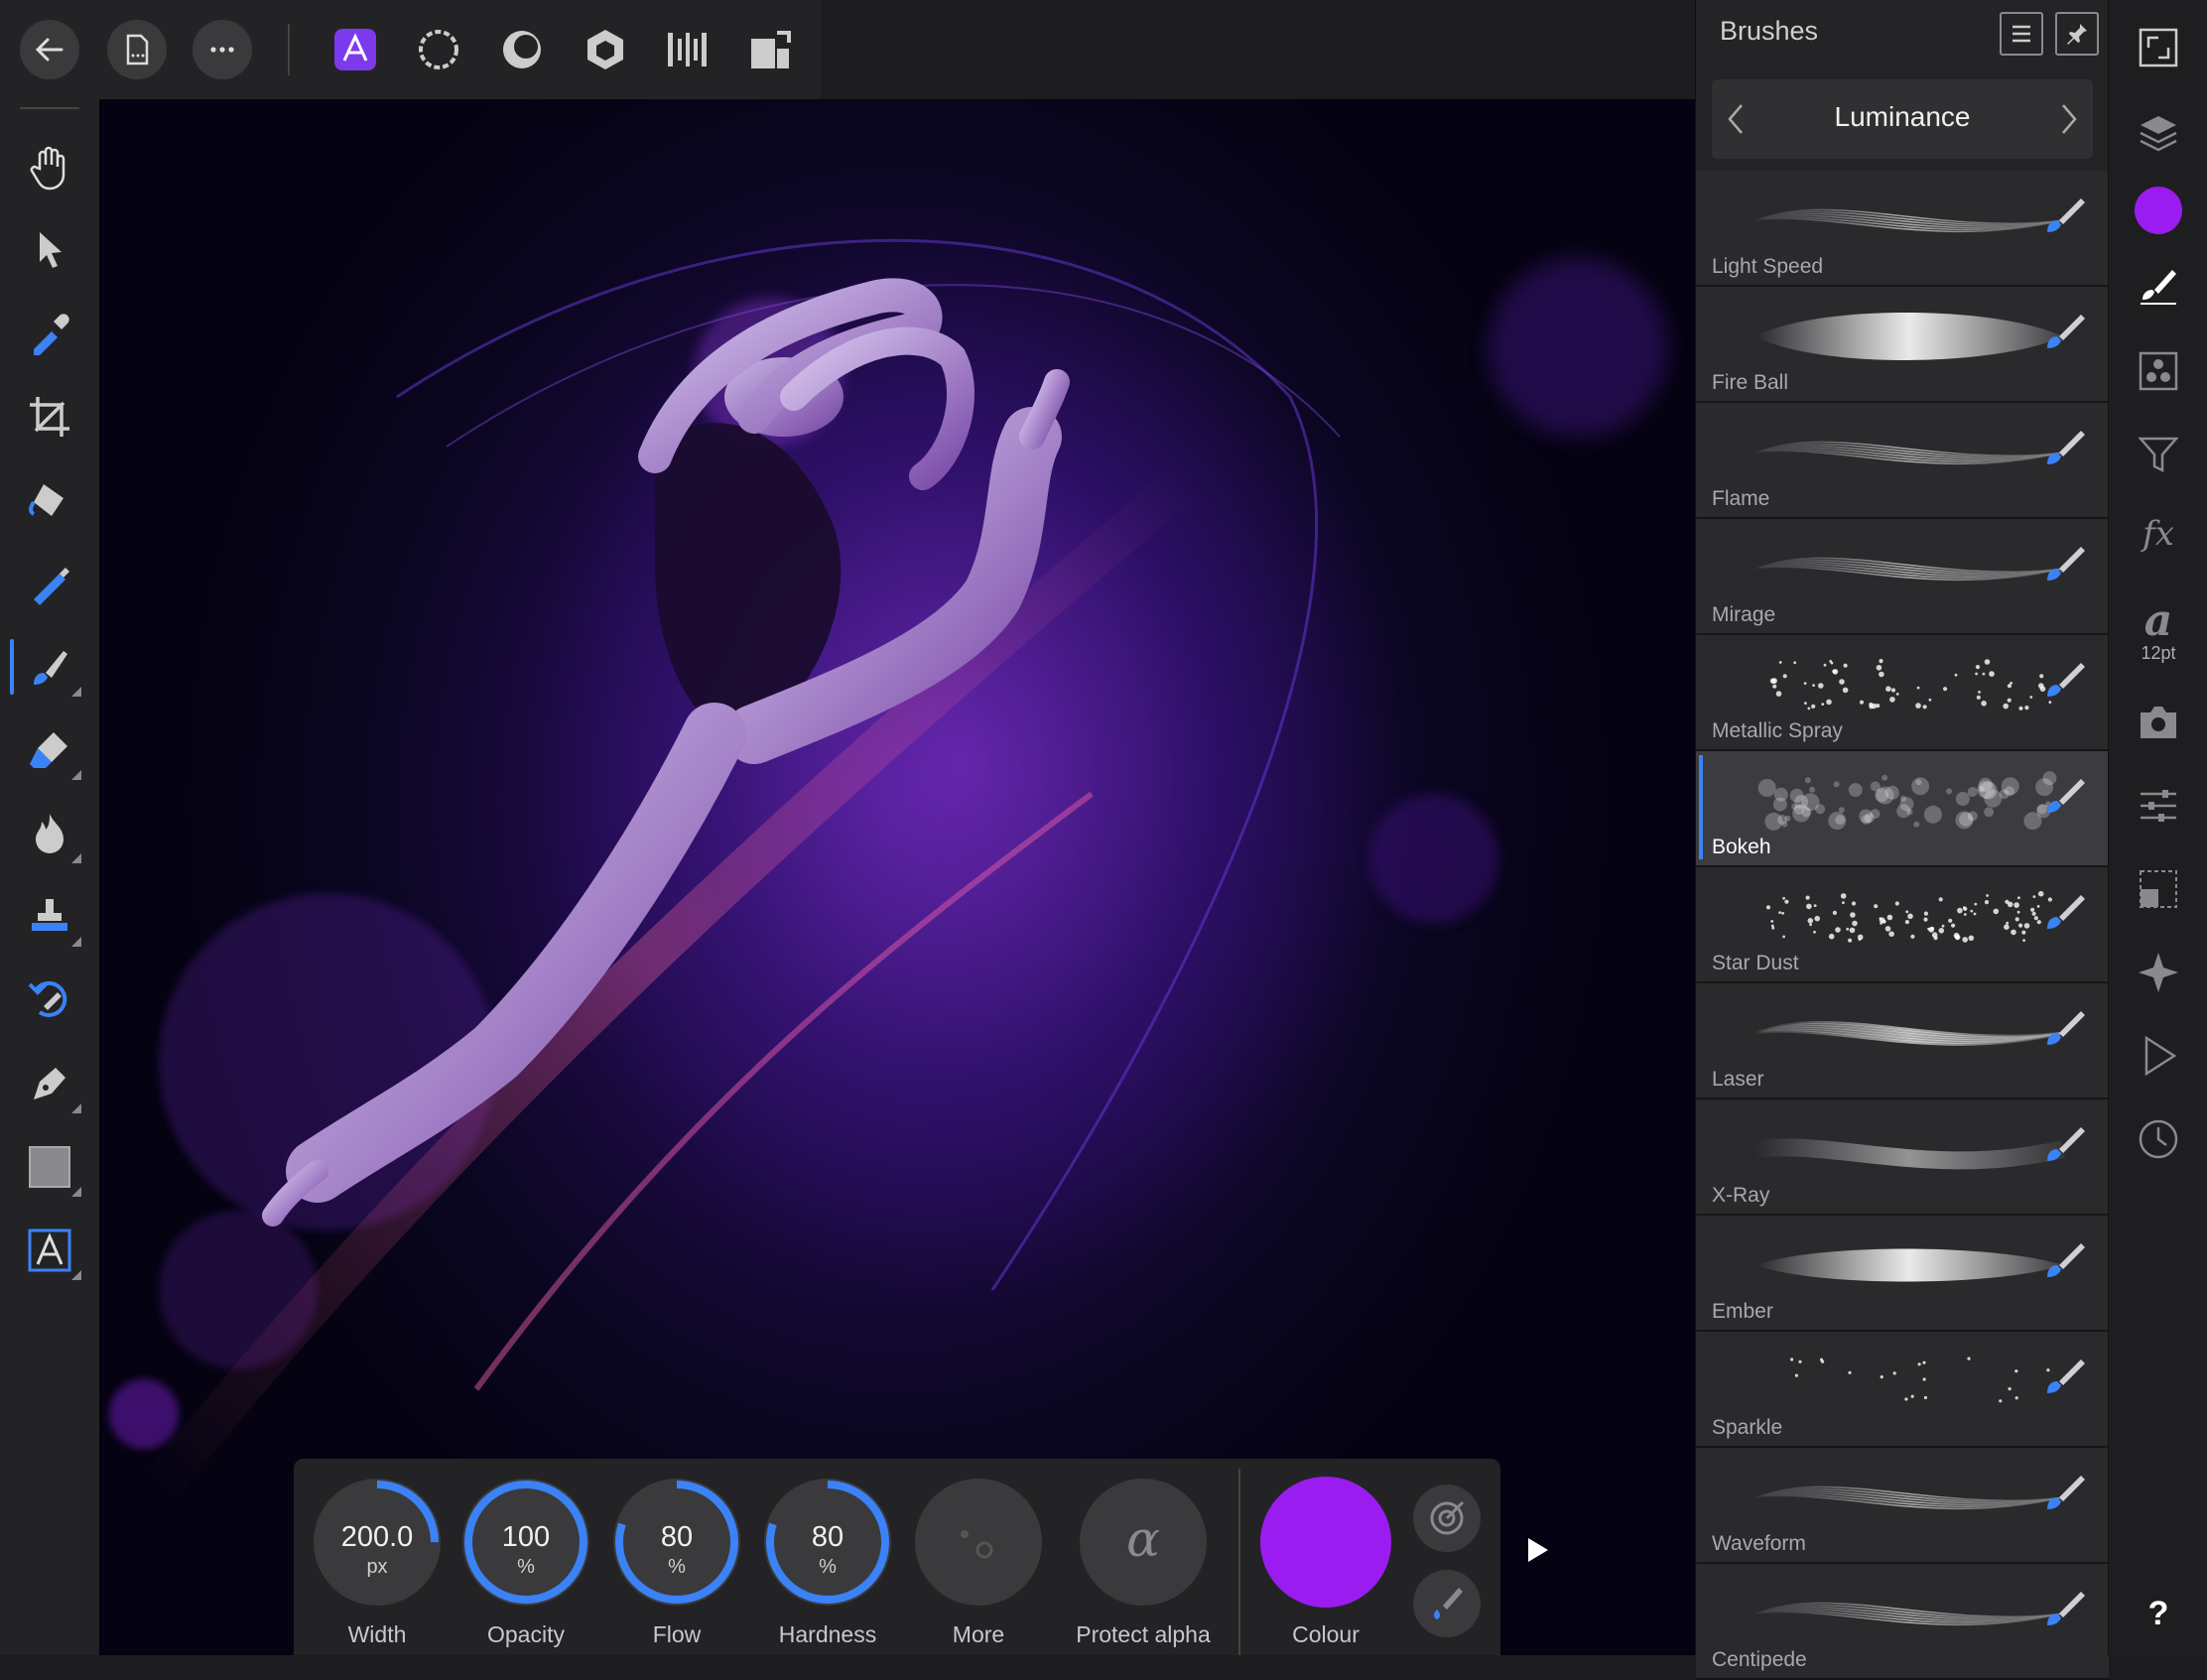 The image size is (2207, 1680). What do you see at coordinates (2158, 972) in the screenshot?
I see `navigator-studio-button` at bounding box center [2158, 972].